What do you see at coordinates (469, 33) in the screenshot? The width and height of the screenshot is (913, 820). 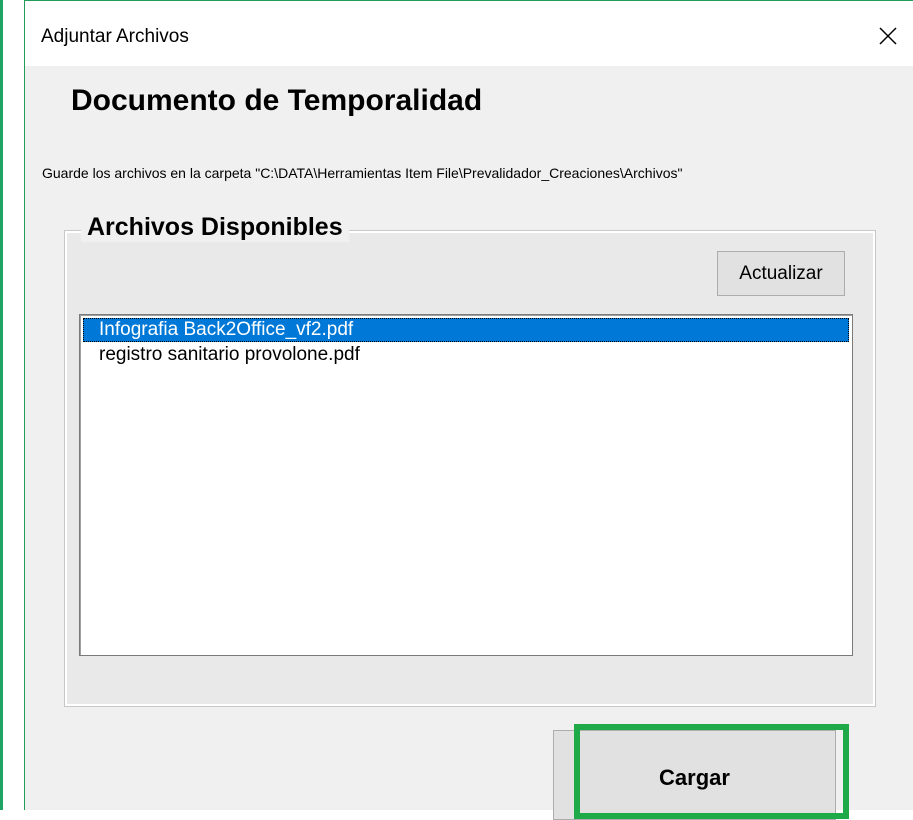 I see `title-bar: Adjuntar Archivos` at bounding box center [469, 33].